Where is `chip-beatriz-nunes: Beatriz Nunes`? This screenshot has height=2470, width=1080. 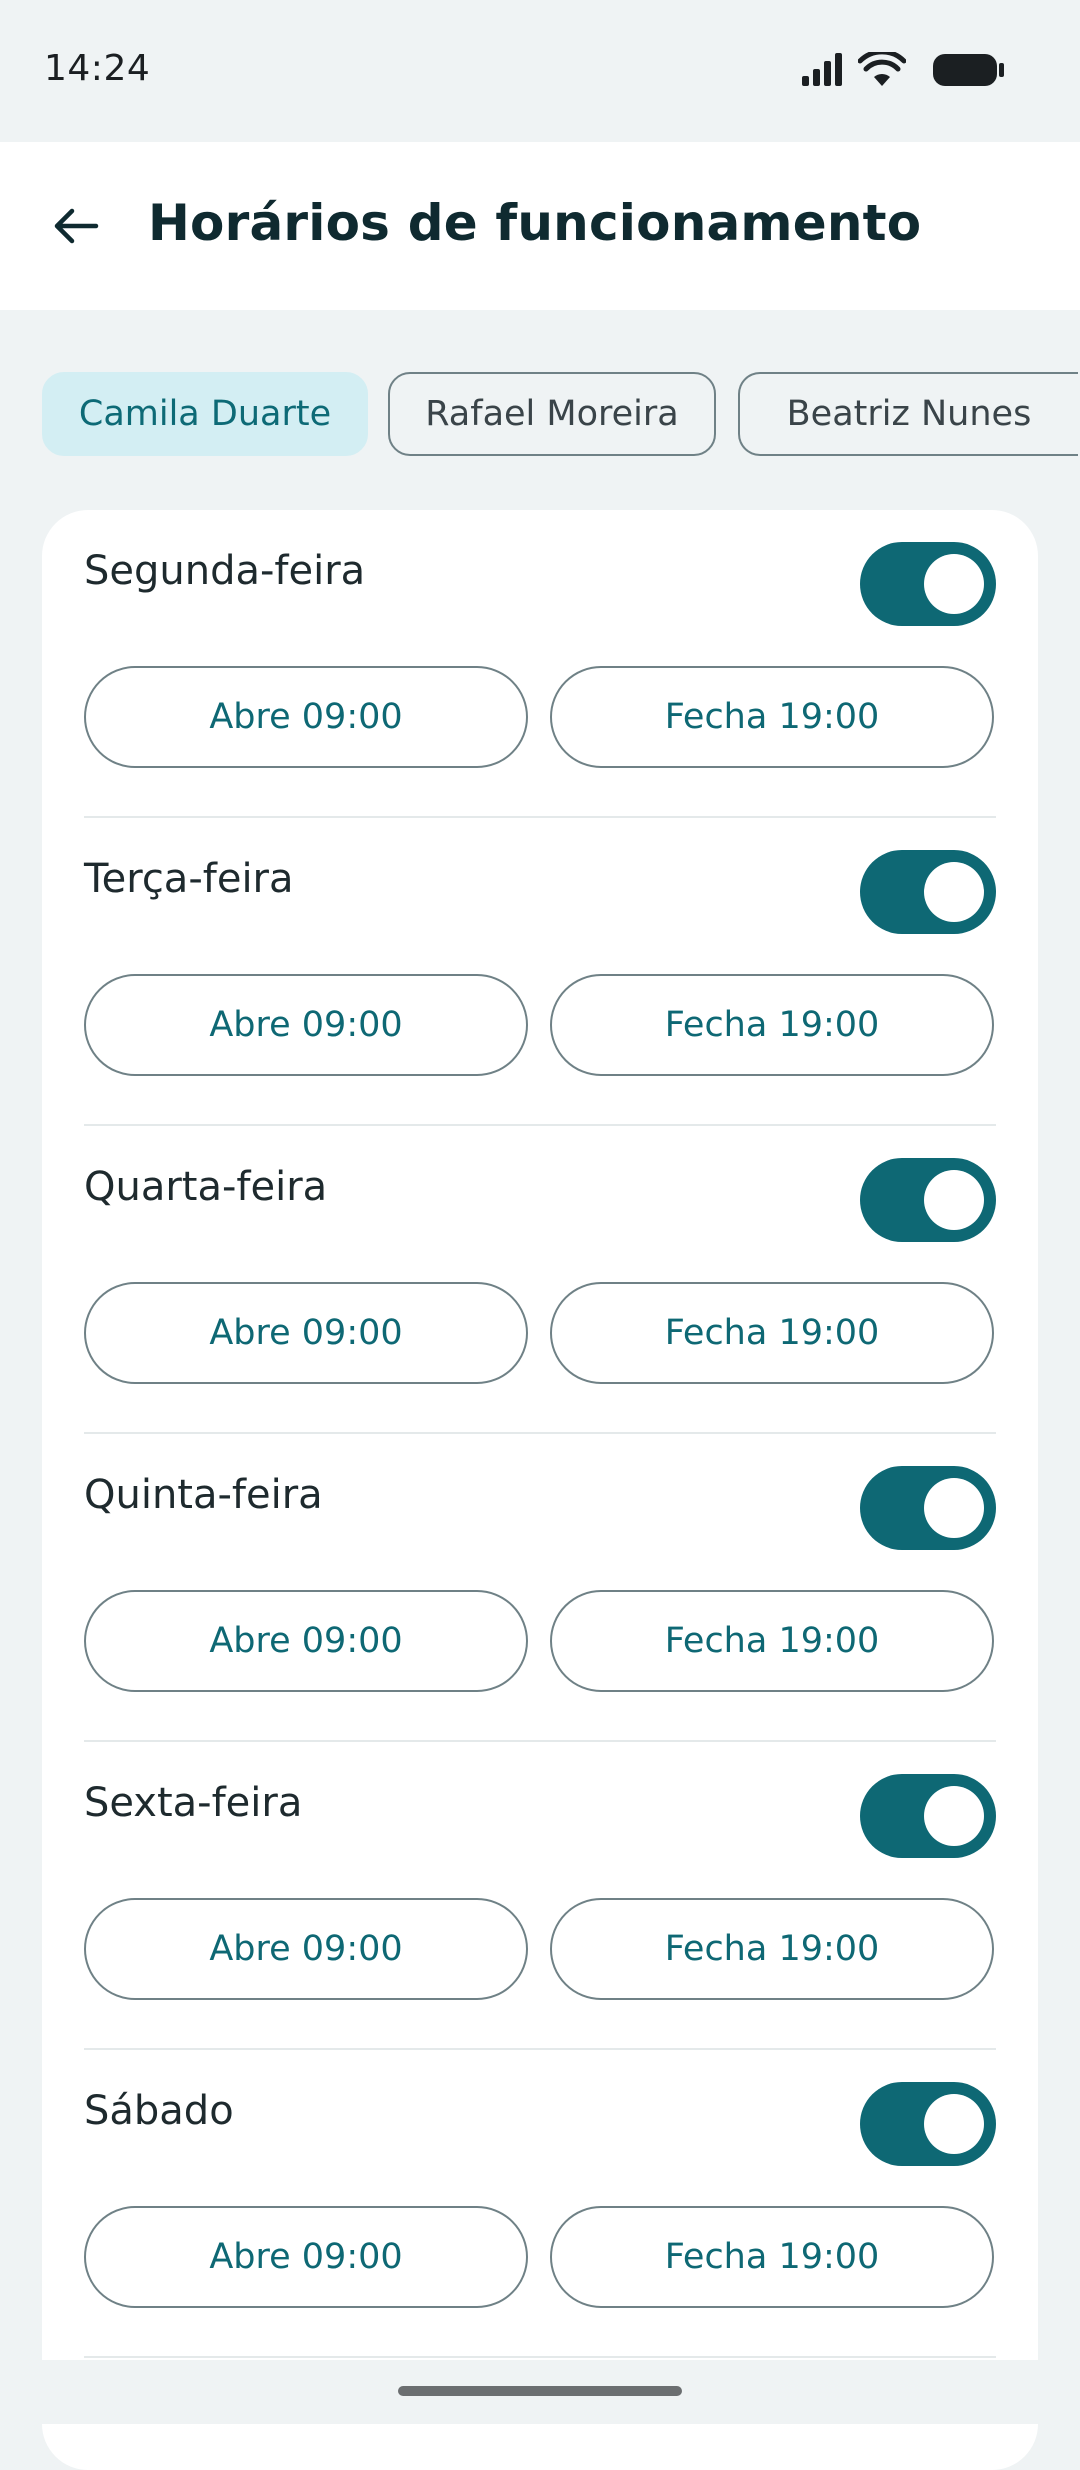
chip-beatriz-nunes: Beatriz Nunes is located at coordinates (908, 414).